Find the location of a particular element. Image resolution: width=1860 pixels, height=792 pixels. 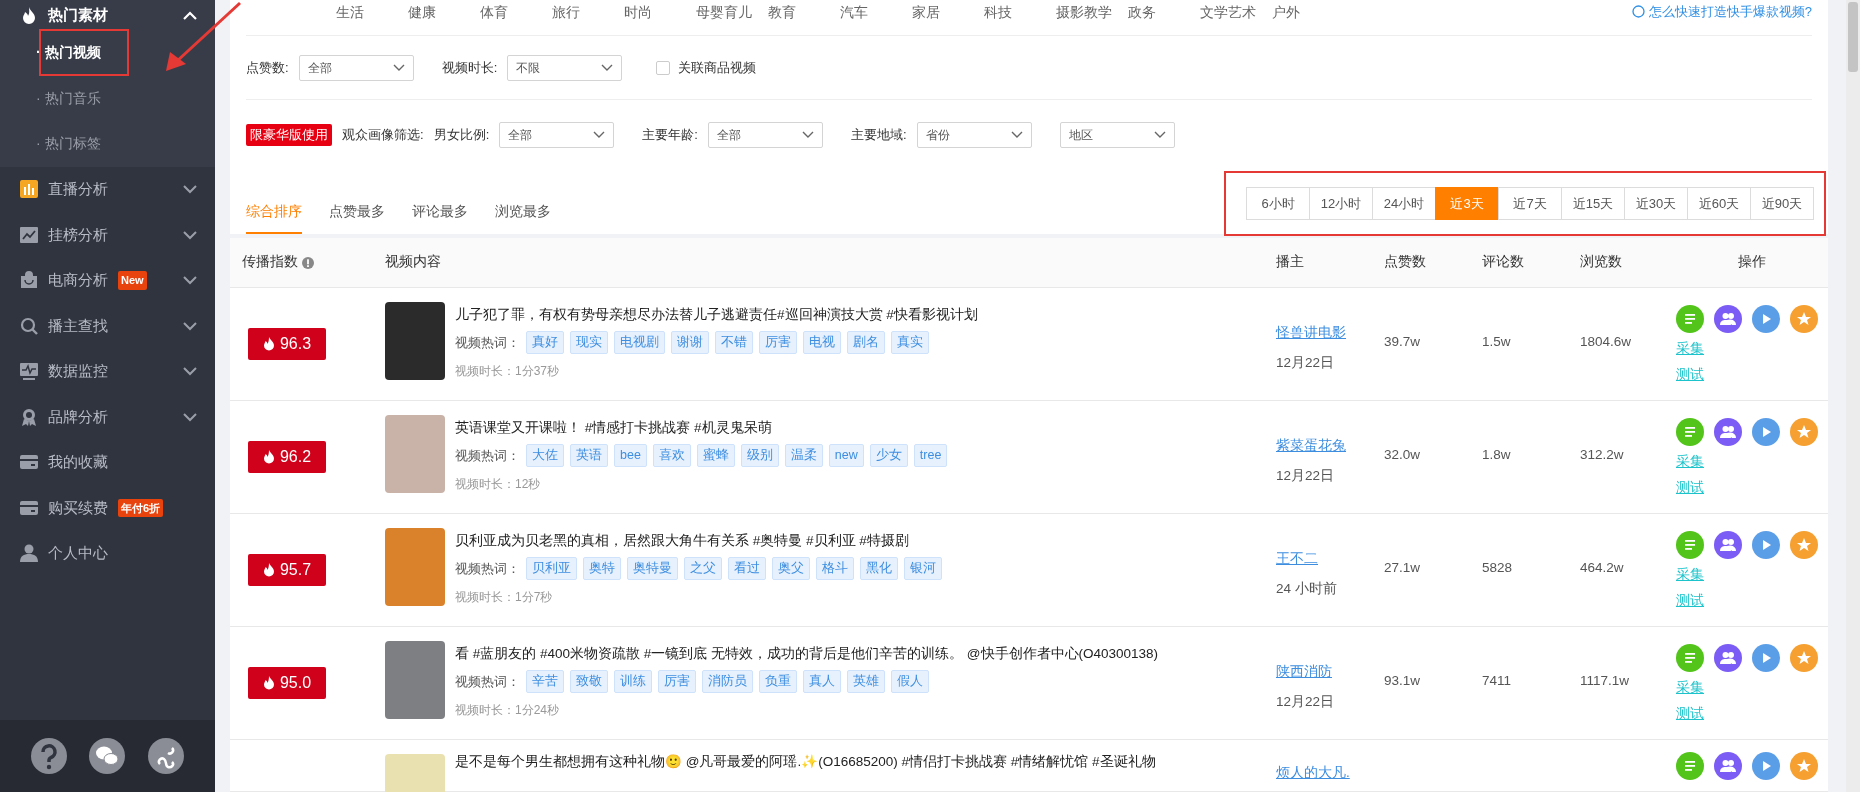

sort-tab: 浏览最多 is located at coordinates (523, 217).